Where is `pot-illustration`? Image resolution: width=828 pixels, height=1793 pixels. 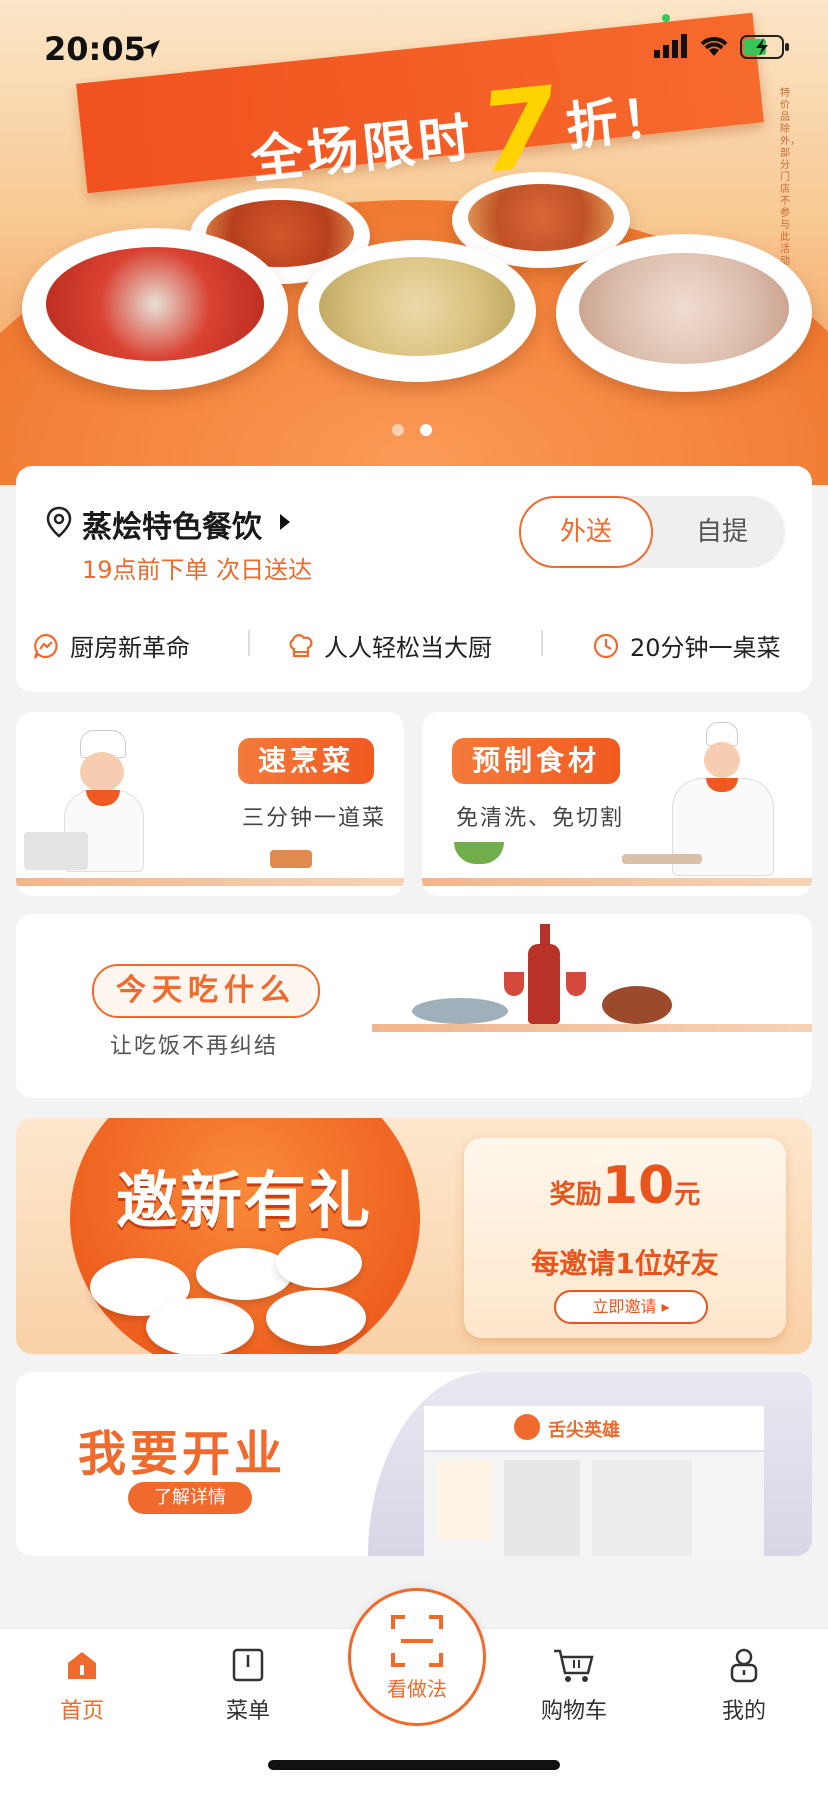 pot-illustration is located at coordinates (56, 851).